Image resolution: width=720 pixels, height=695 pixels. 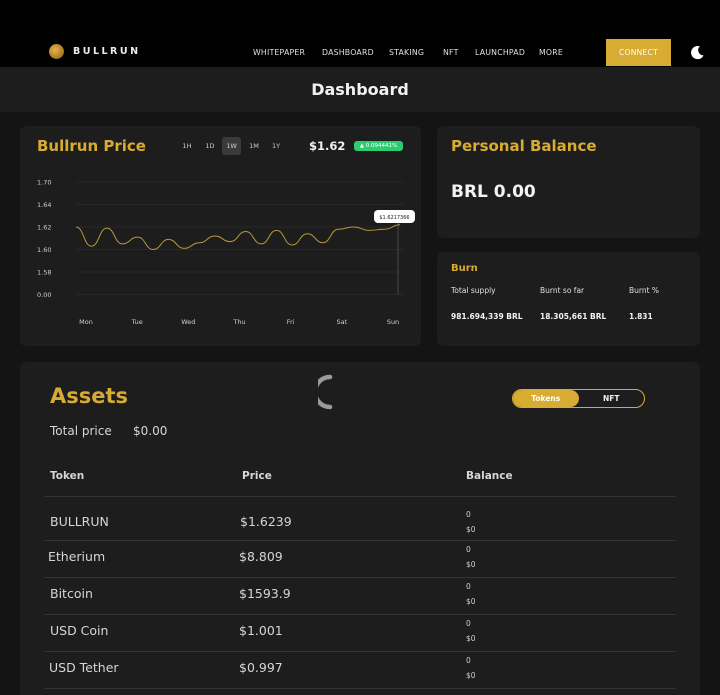 What do you see at coordinates (697, 52) in the screenshot?
I see `moon-icon` at bounding box center [697, 52].